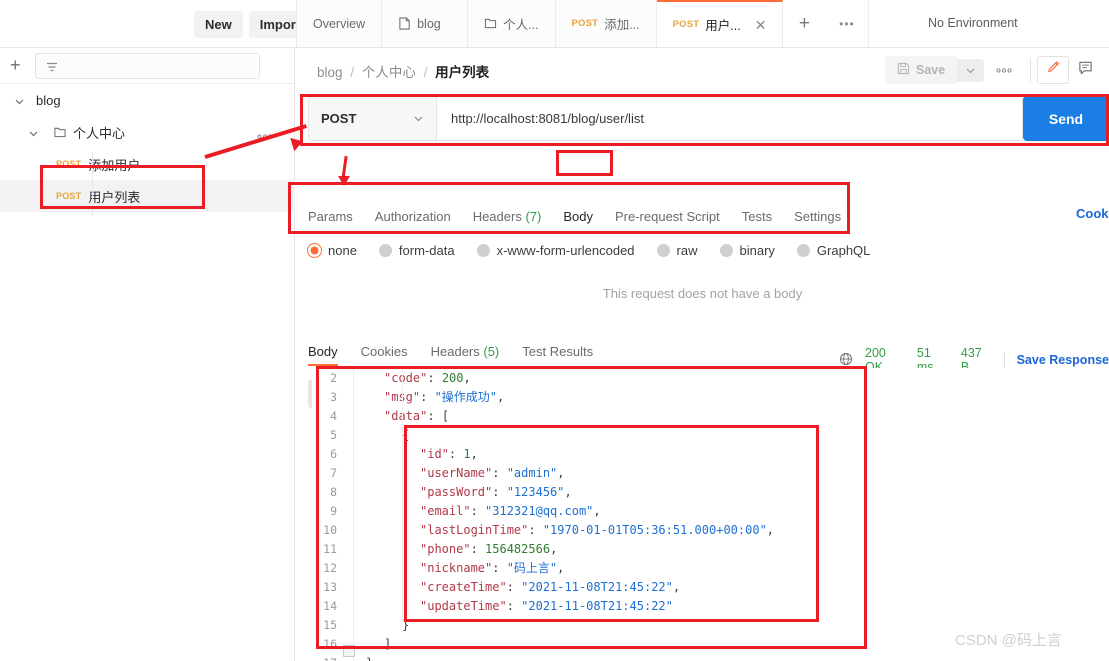  Describe the element at coordinates (333, 472) in the screenshot. I see `line-number: 7` at that location.